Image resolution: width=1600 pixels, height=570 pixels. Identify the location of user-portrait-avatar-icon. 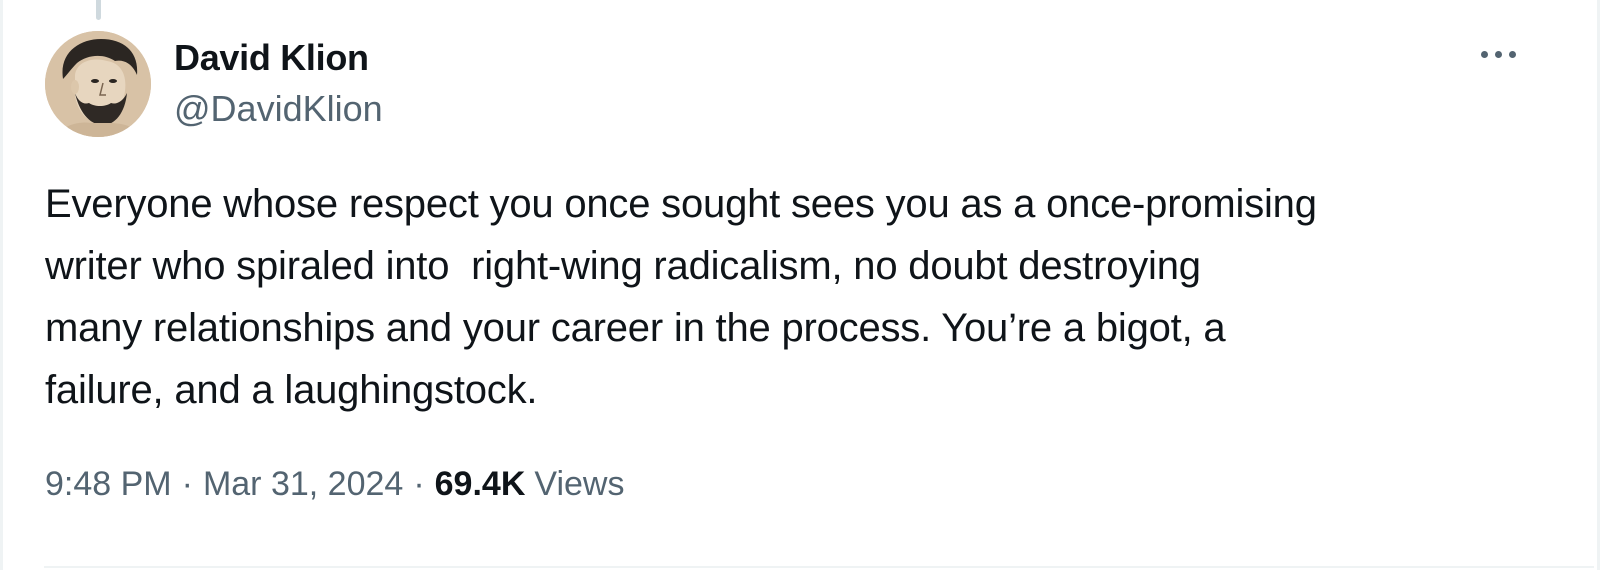
(98, 84).